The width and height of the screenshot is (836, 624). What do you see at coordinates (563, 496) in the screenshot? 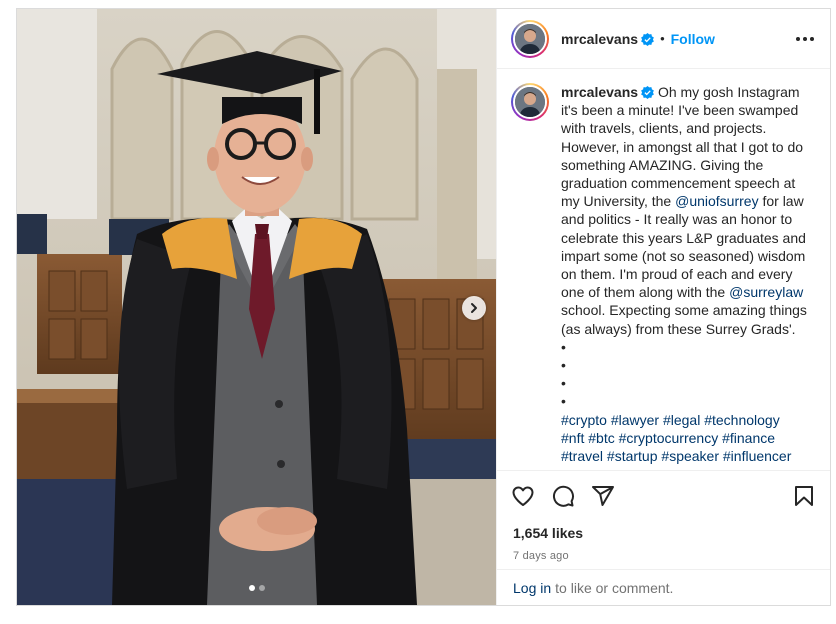
I see `comment-icon` at bounding box center [563, 496].